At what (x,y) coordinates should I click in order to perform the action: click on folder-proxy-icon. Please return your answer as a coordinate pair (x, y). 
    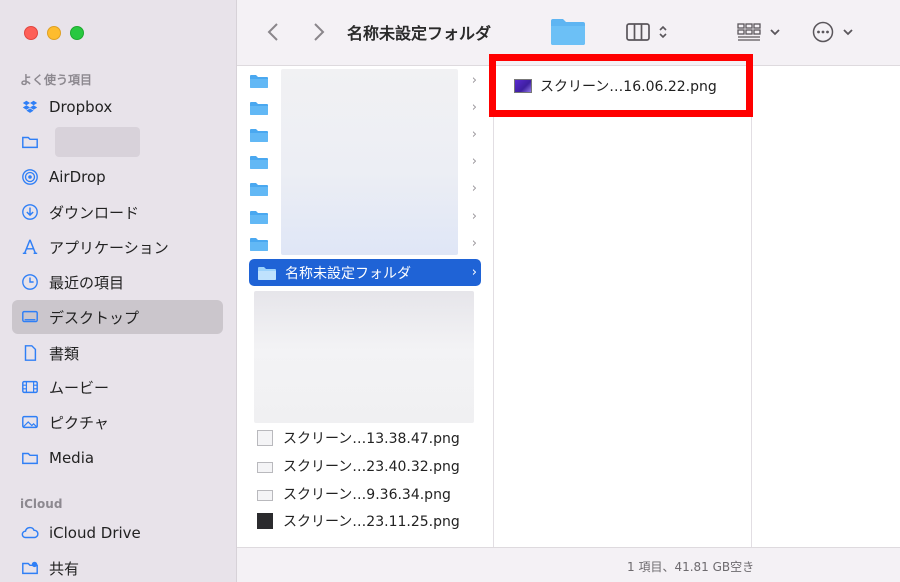
    Looking at the image, I should click on (568, 31).